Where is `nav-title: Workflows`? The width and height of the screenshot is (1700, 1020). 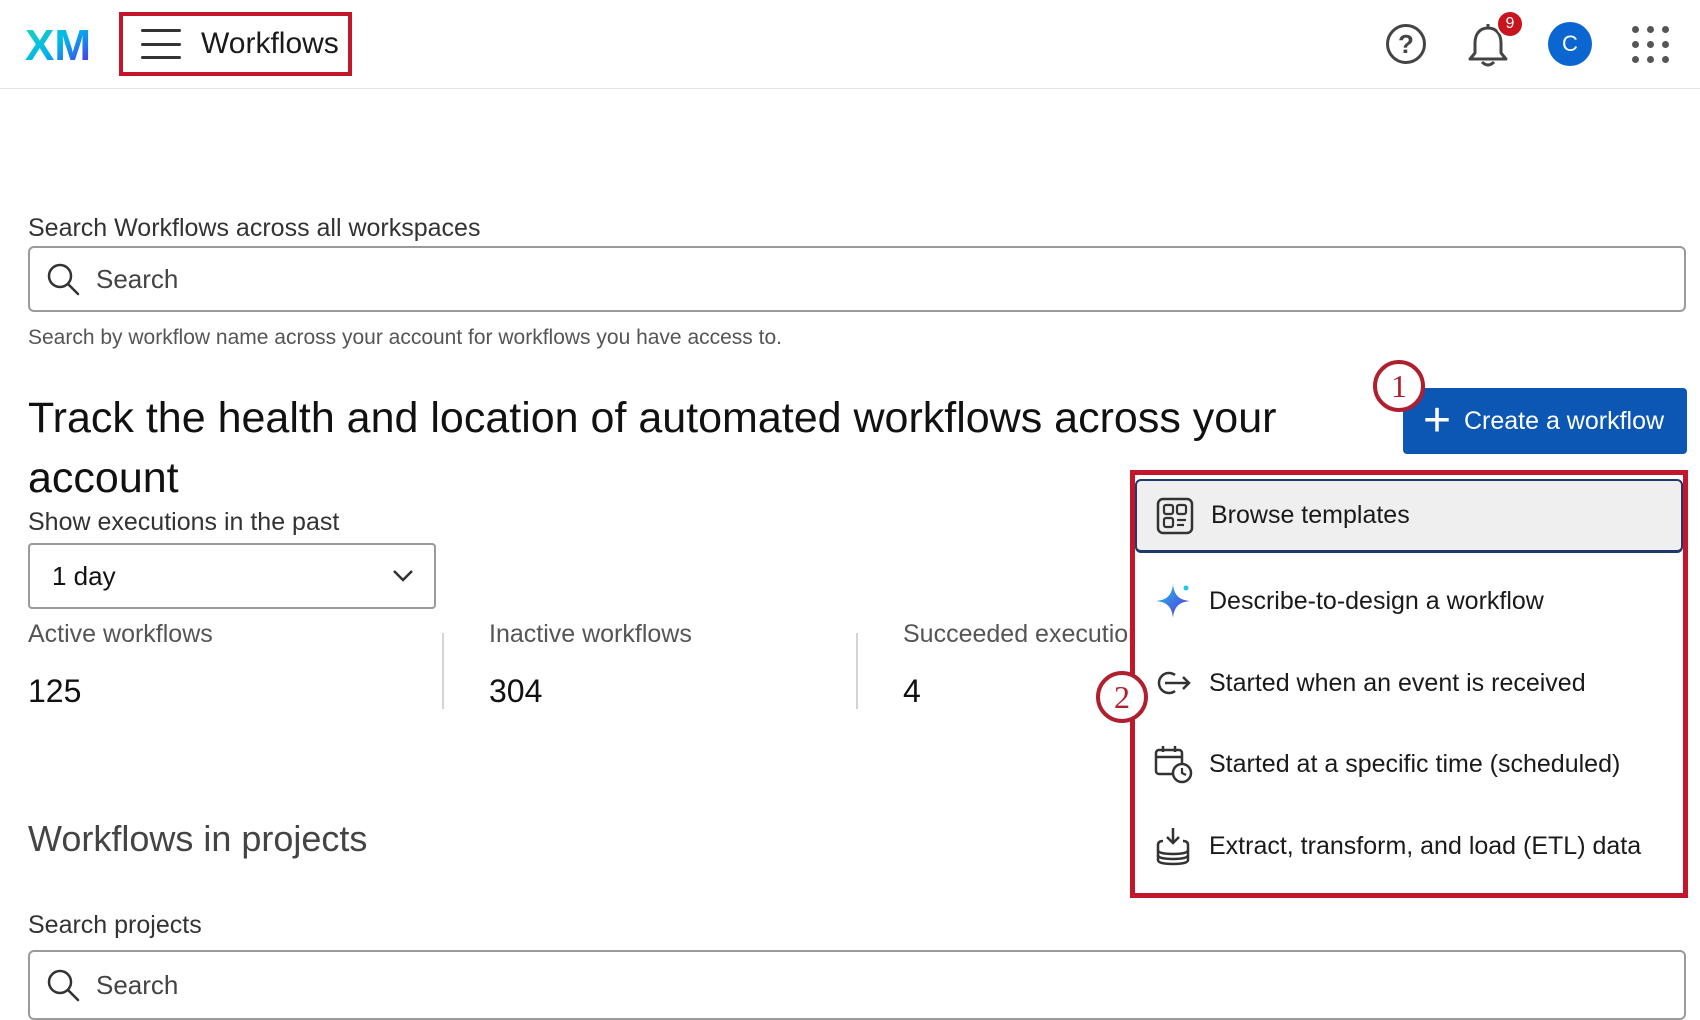
nav-title: Workflows is located at coordinates (270, 43).